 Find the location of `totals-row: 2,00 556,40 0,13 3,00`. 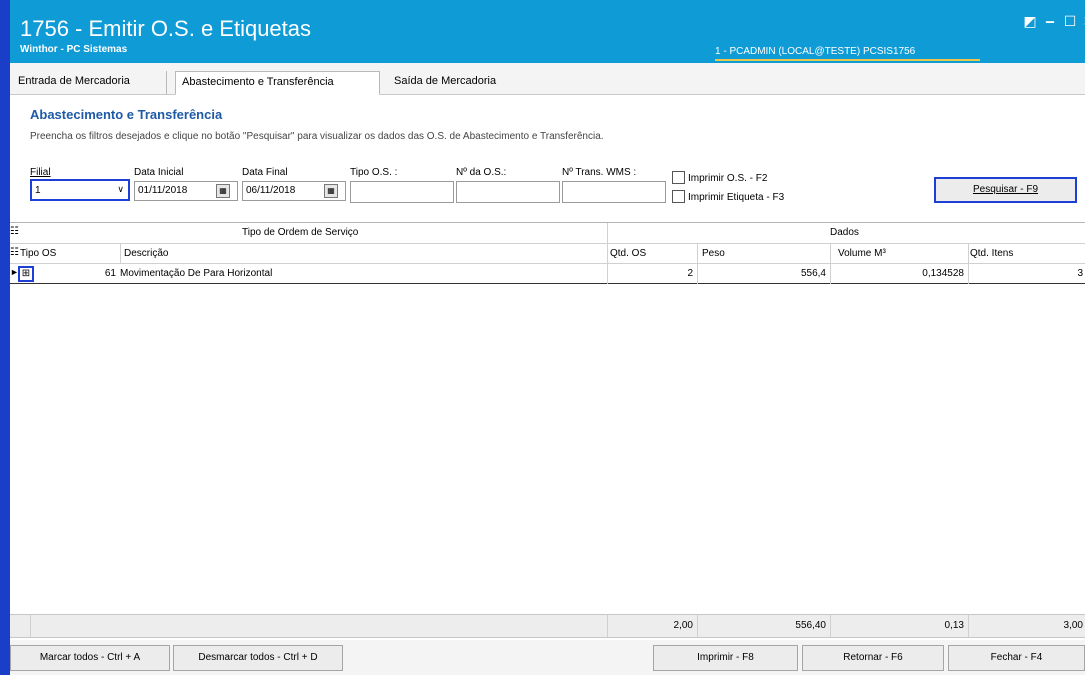

totals-row: 2,00 556,40 0,13 3,00 is located at coordinates (547, 626).